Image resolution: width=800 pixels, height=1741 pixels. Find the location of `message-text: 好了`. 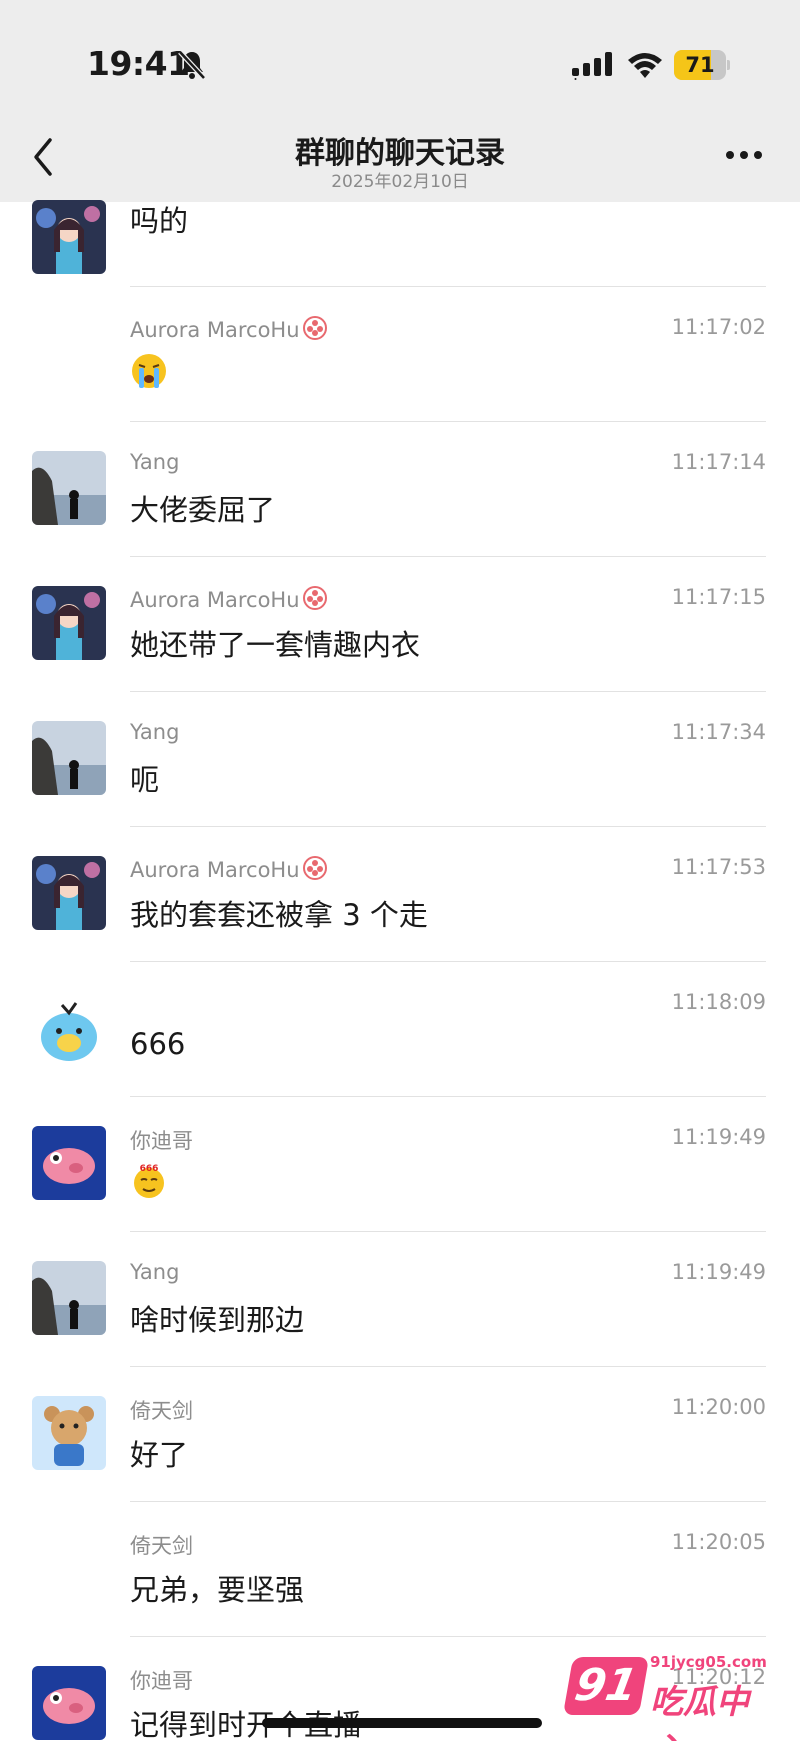

message-text: 好了 is located at coordinates (159, 1455).